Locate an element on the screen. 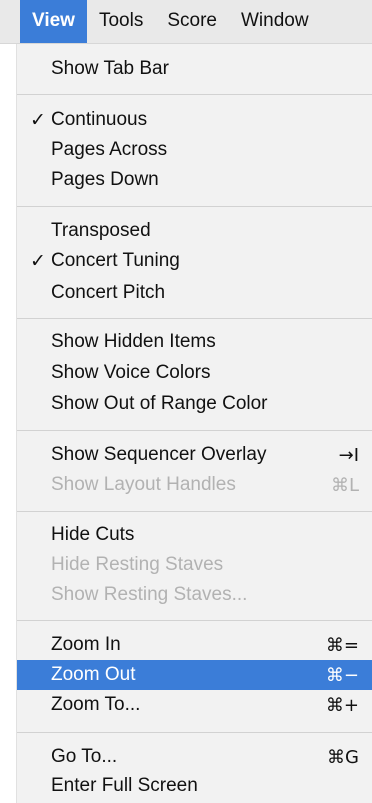  menu-item-zoom-in: Zoom In ⌘= is located at coordinates (194, 645).